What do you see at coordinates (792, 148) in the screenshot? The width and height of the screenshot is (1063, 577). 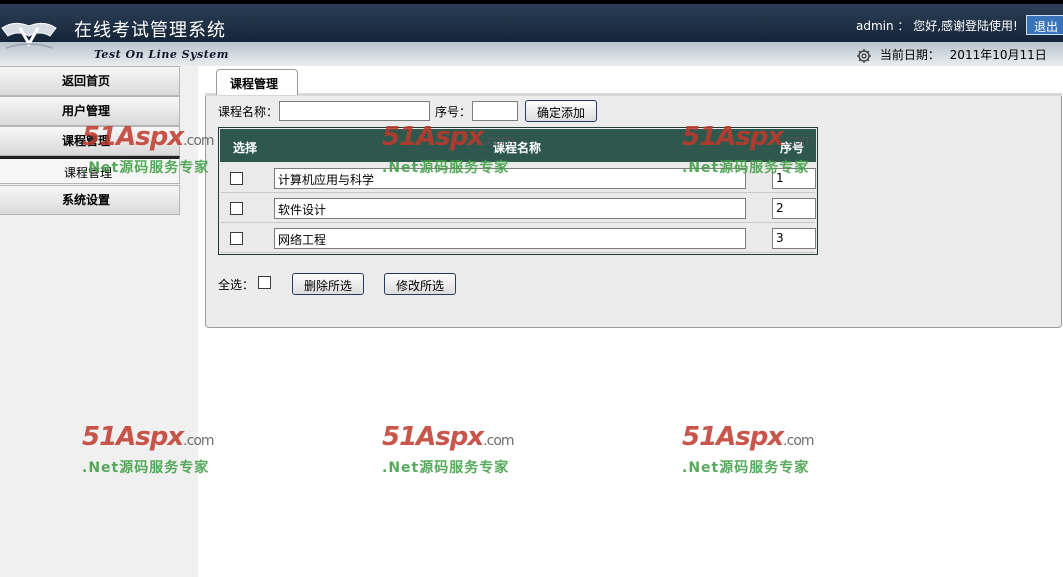 I see `header-order: 序号` at bounding box center [792, 148].